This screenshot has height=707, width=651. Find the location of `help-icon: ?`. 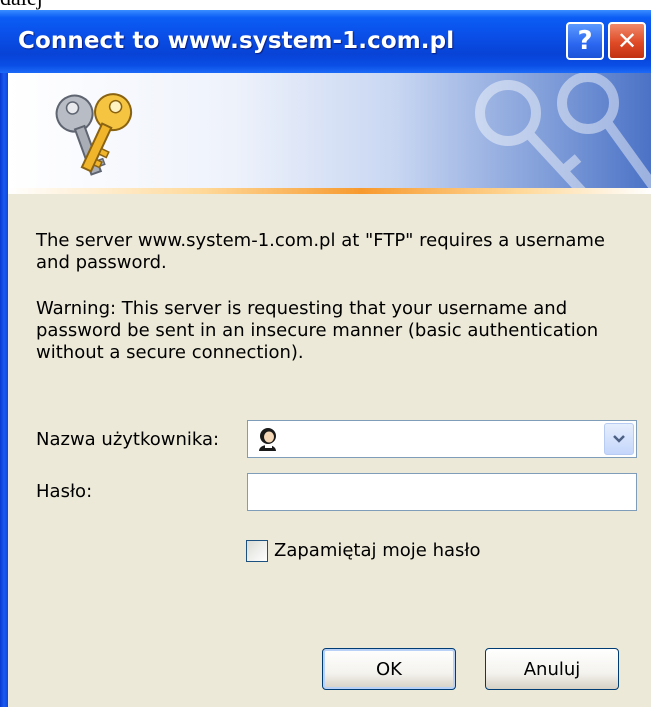

help-icon: ? is located at coordinates (585, 41).